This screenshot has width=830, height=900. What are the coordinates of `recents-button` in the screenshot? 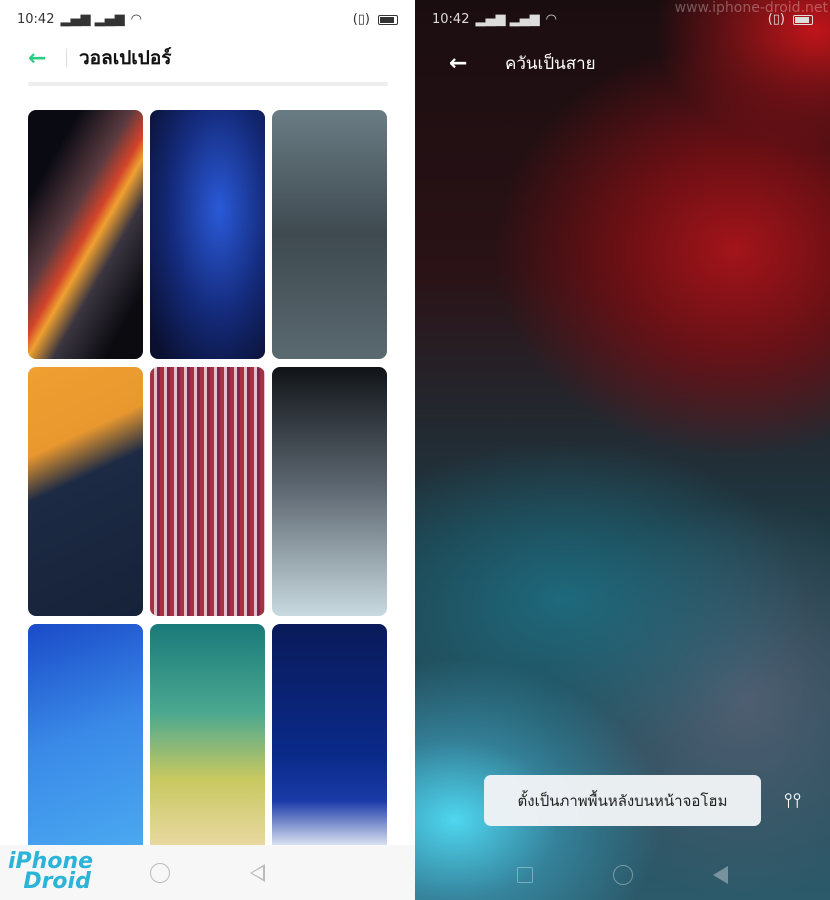 It's located at (525, 875).